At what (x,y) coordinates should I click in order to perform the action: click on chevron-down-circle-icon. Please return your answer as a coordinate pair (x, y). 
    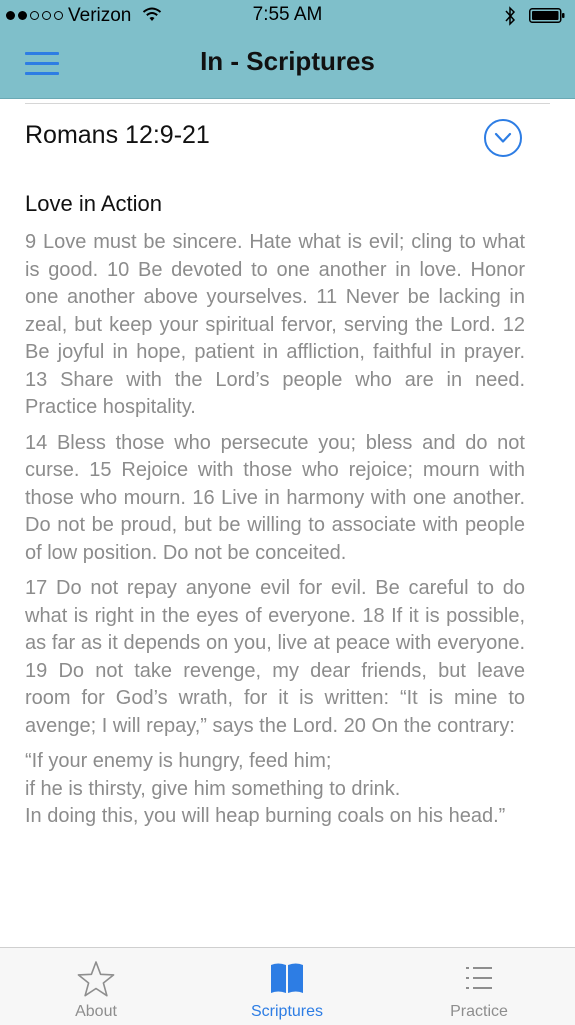
    Looking at the image, I should click on (503, 138).